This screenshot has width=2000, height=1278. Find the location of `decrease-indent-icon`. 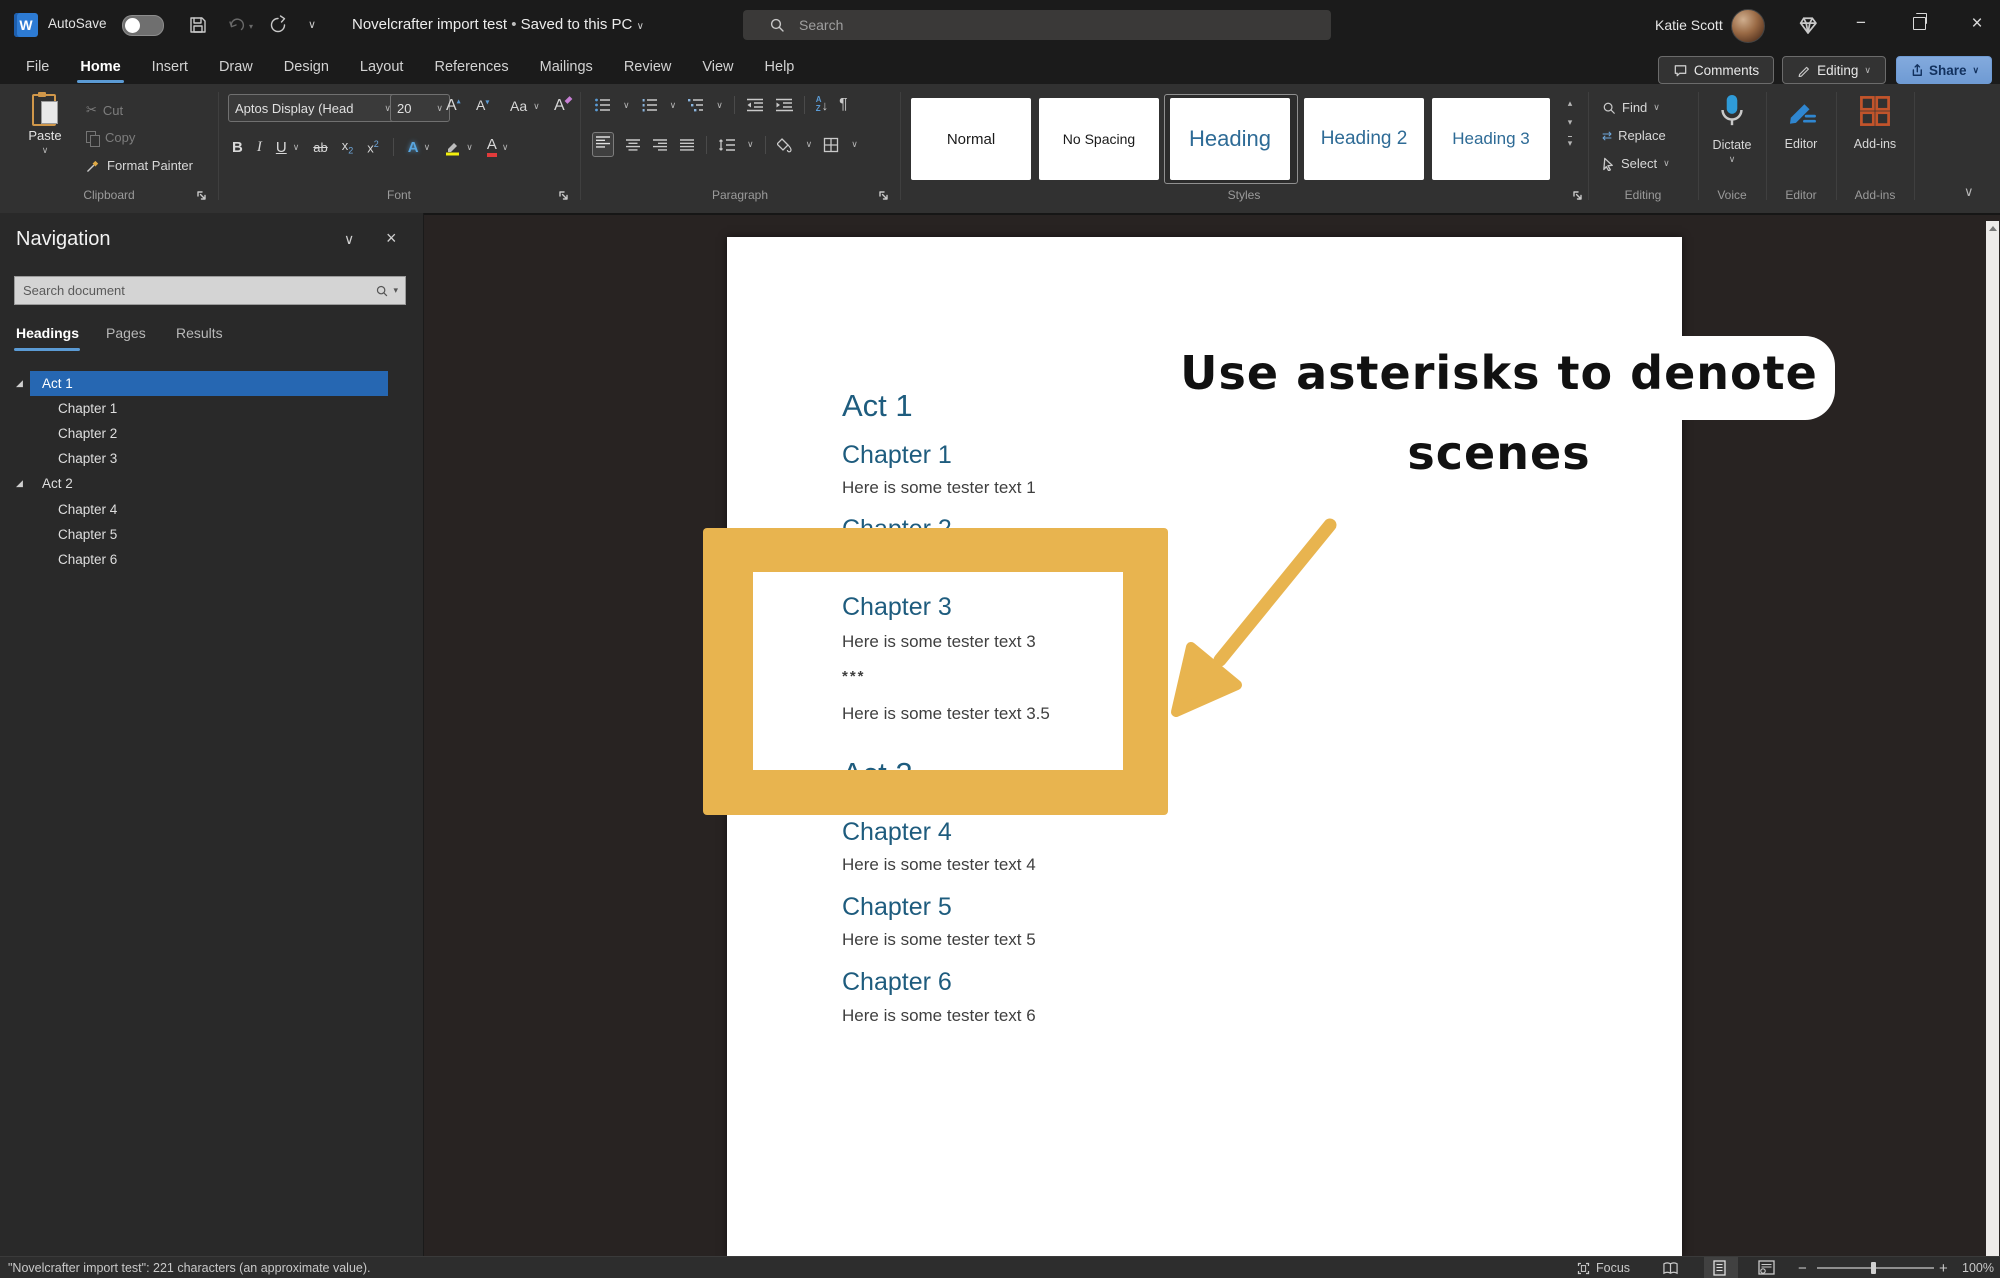

decrease-indent-icon is located at coordinates (755, 105).